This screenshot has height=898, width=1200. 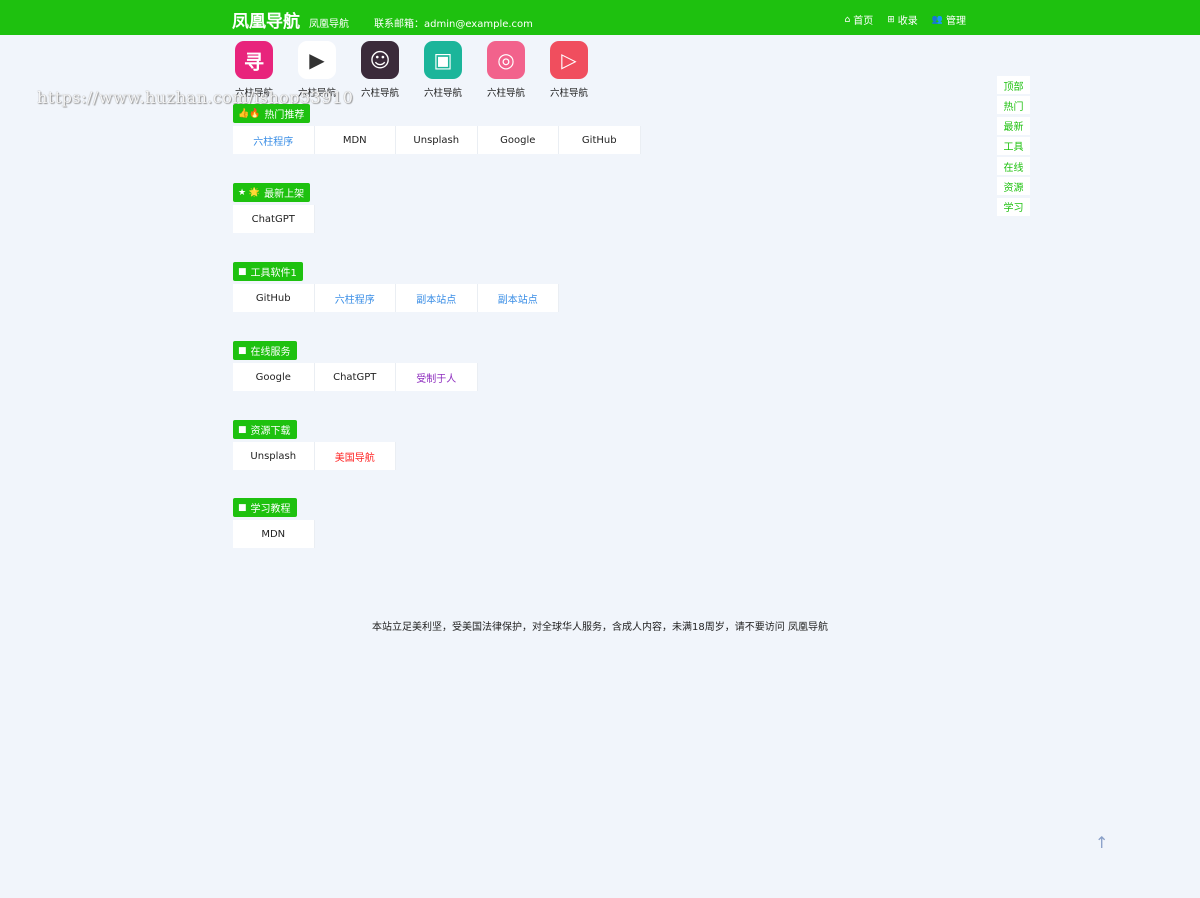 What do you see at coordinates (254, 60) in the screenshot?
I see `app-icon: 寻` at bounding box center [254, 60].